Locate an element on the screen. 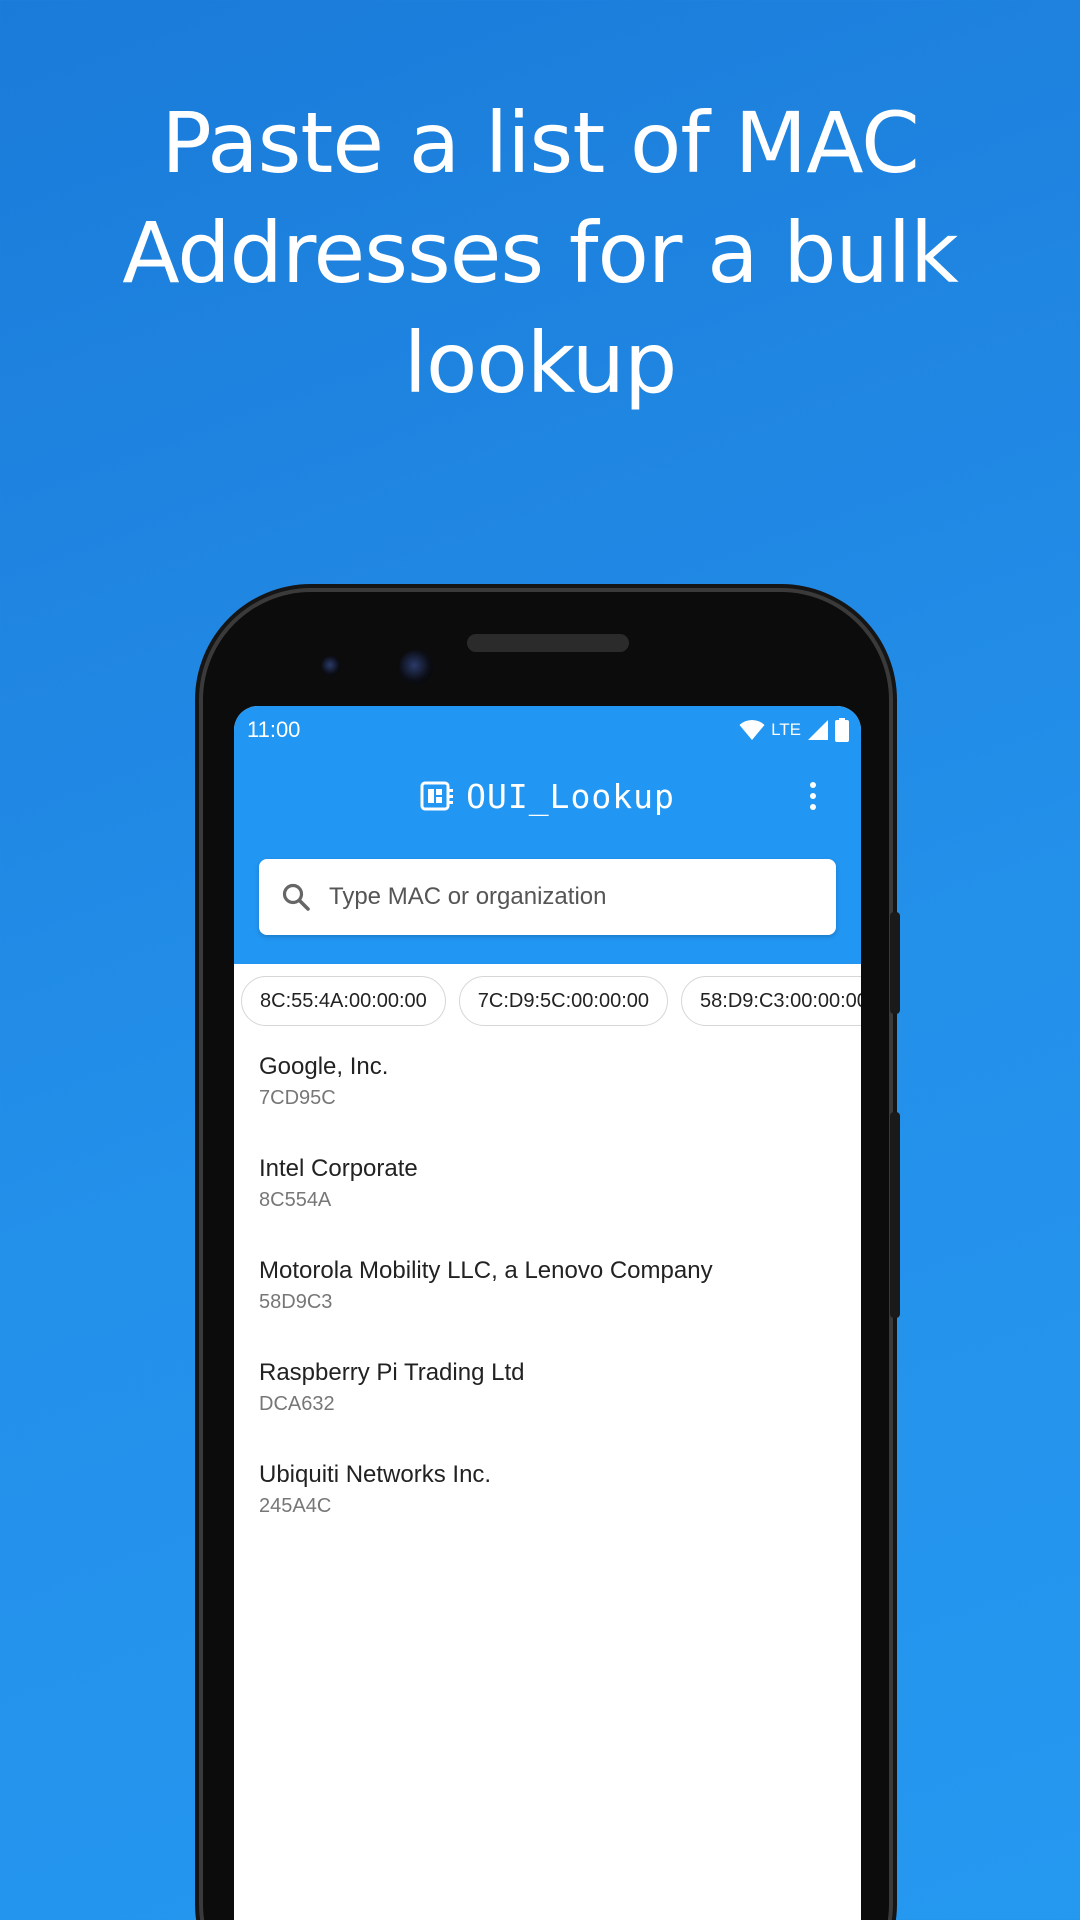 The width and height of the screenshot is (1080, 1920). organization-name: Google, Inc. is located at coordinates (324, 1066).